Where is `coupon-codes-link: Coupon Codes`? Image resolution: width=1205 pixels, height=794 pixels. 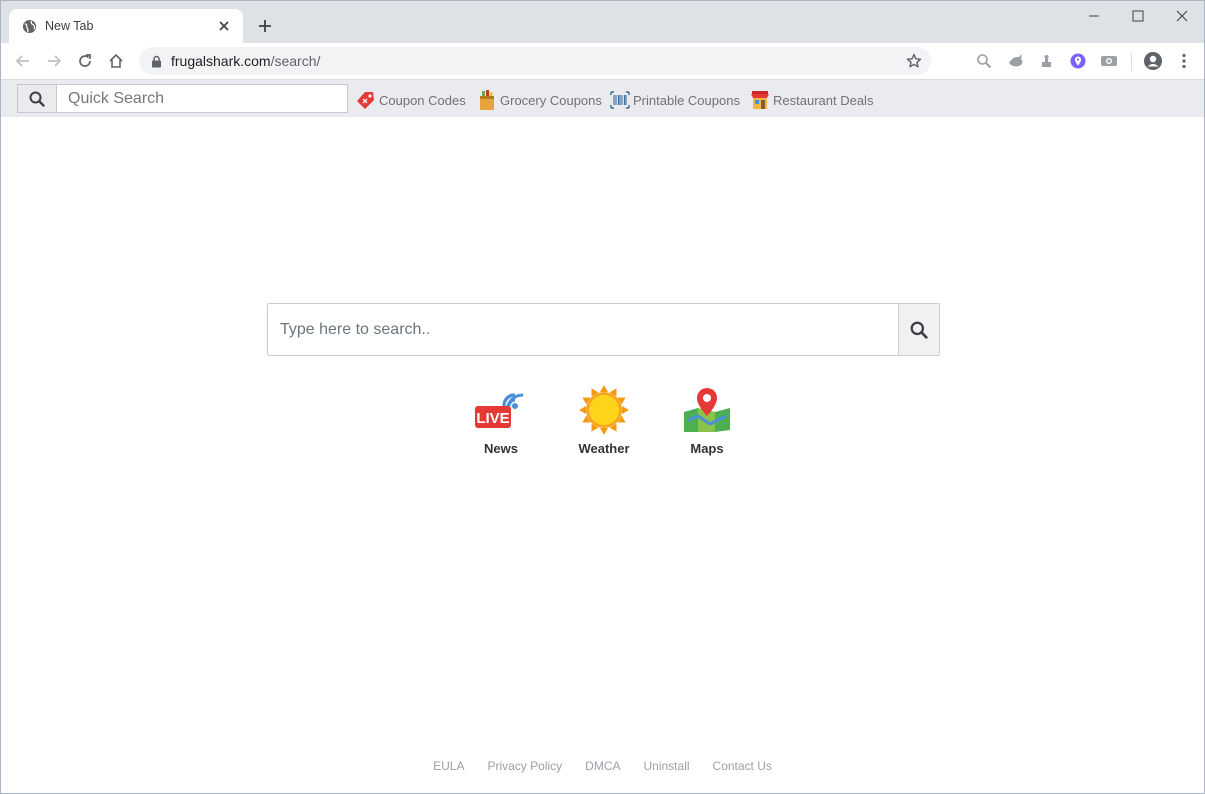
coupon-codes-link: Coupon Codes is located at coordinates (411, 100).